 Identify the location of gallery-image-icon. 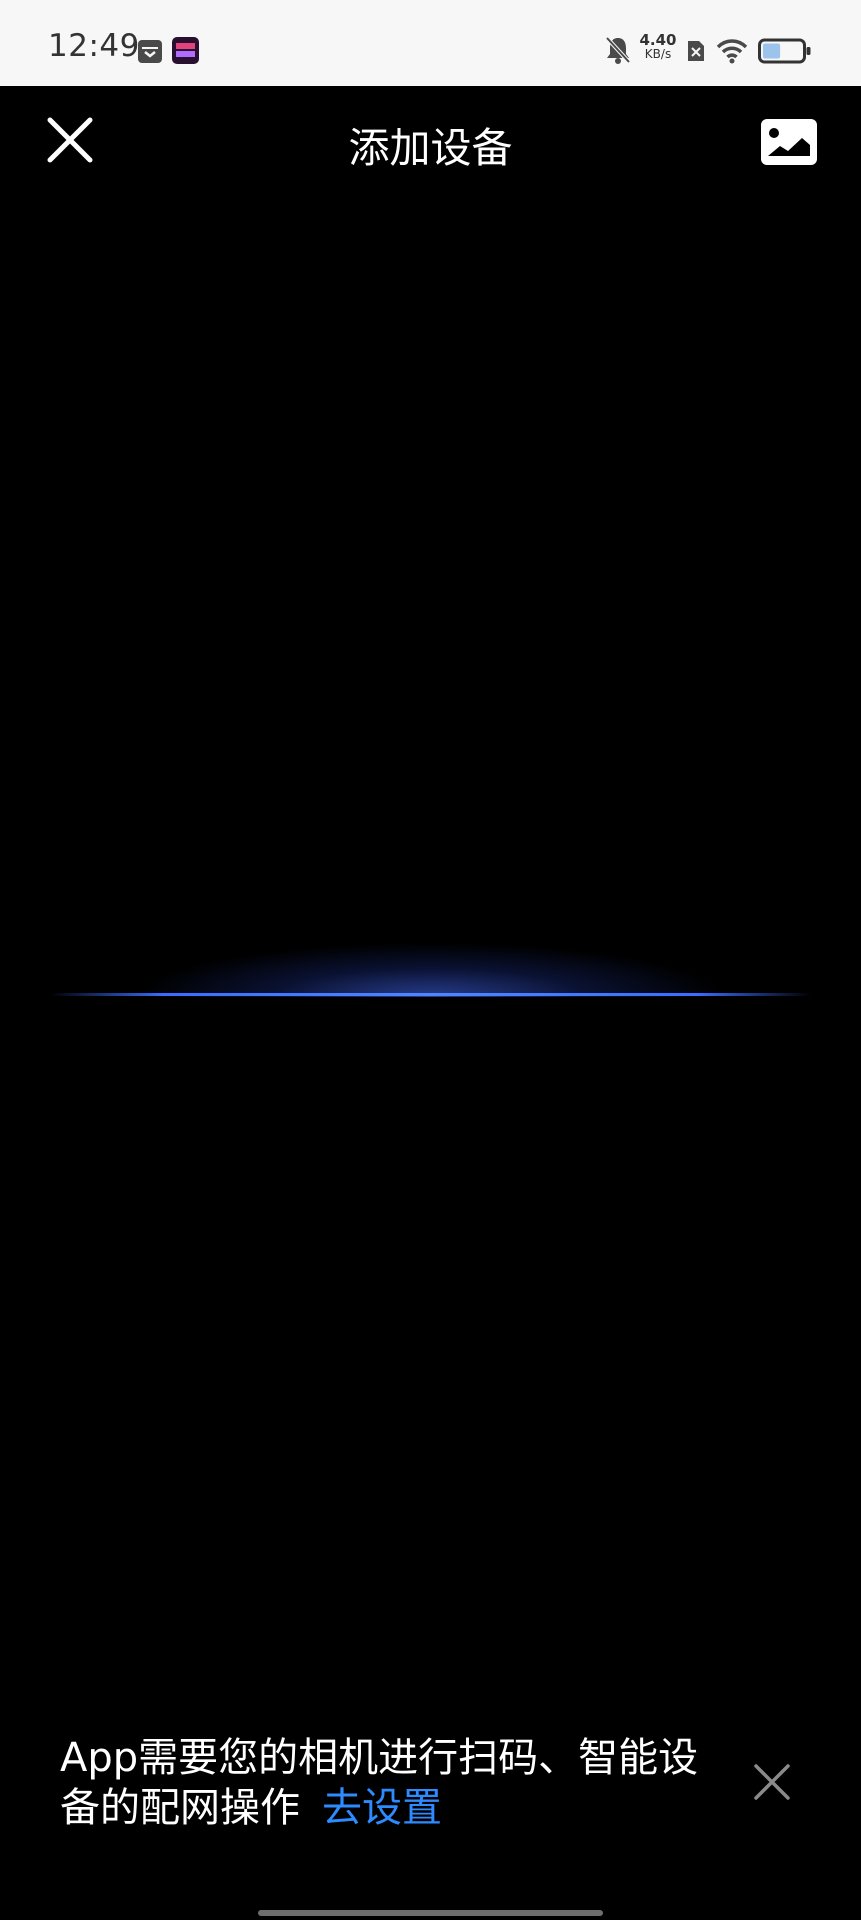
(789, 142).